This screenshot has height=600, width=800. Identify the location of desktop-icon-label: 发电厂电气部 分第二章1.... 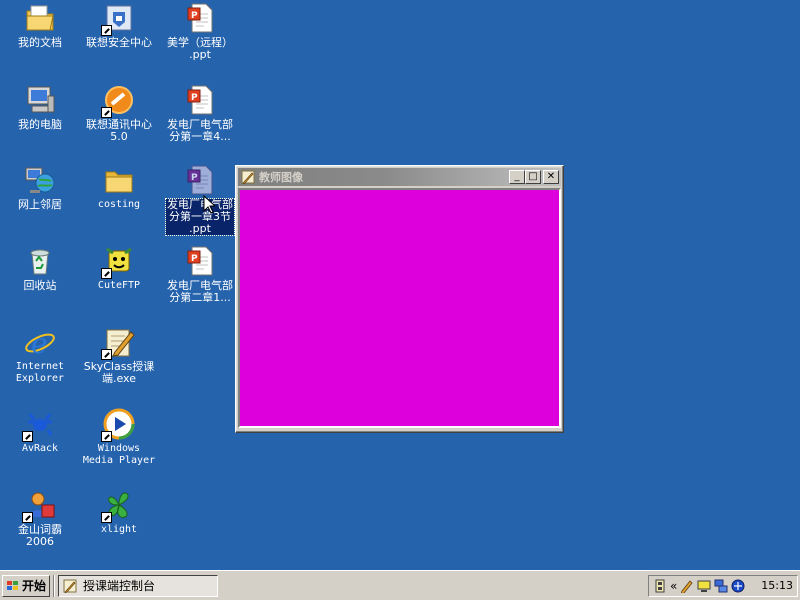
(200, 291).